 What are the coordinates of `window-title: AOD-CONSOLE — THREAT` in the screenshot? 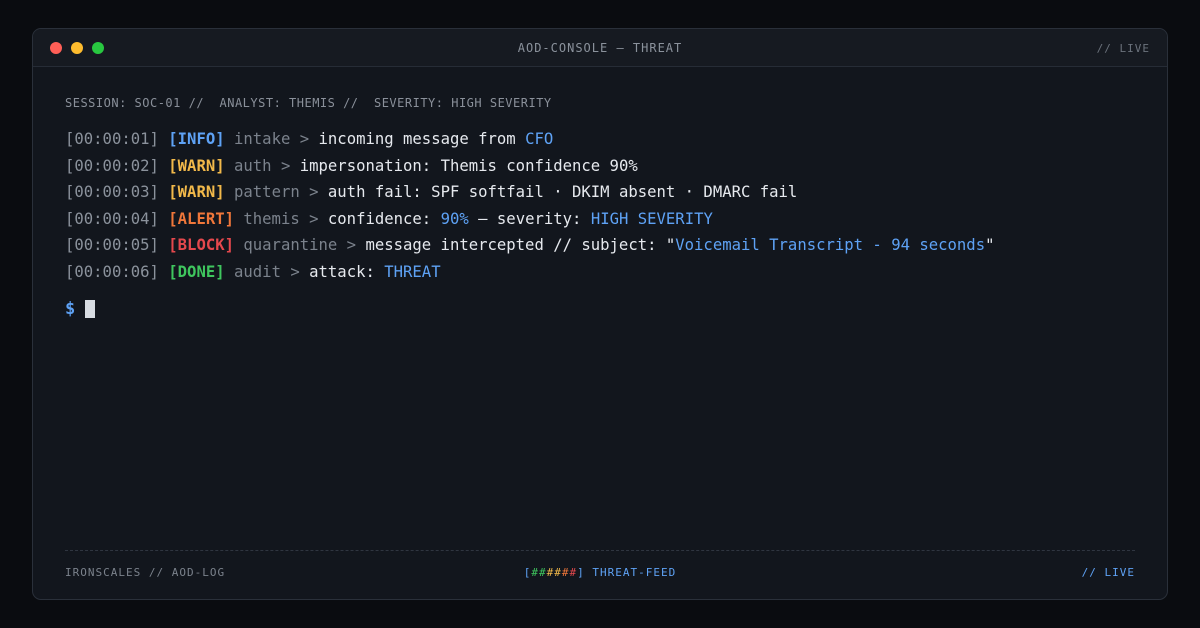 It's located at (600, 48).